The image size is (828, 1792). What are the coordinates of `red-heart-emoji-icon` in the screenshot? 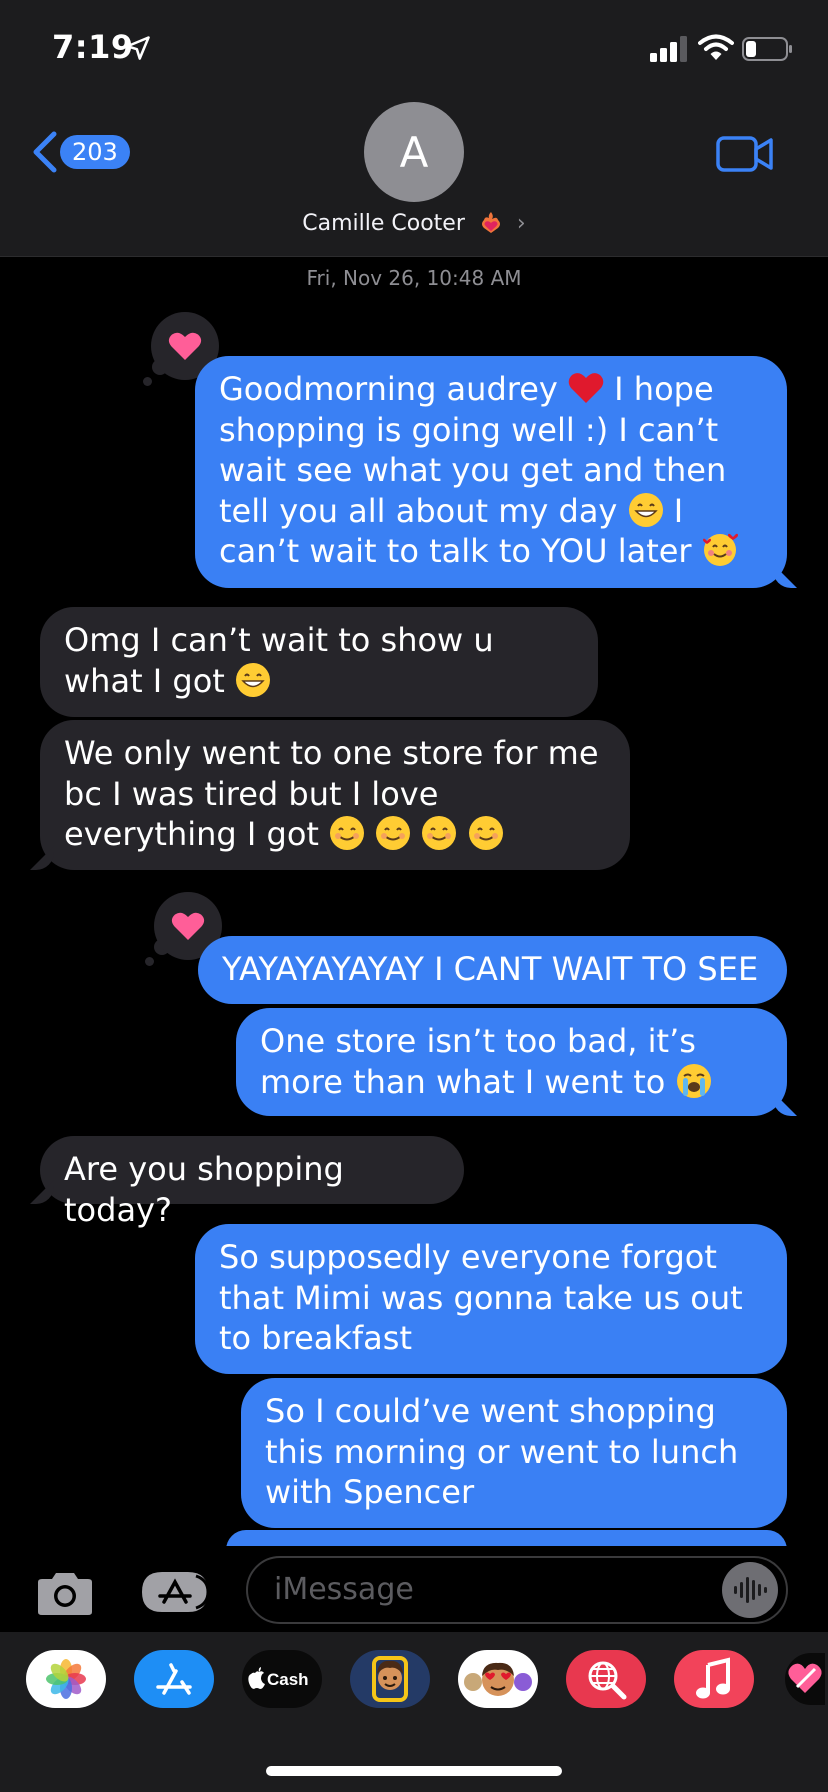 It's located at (586, 388).